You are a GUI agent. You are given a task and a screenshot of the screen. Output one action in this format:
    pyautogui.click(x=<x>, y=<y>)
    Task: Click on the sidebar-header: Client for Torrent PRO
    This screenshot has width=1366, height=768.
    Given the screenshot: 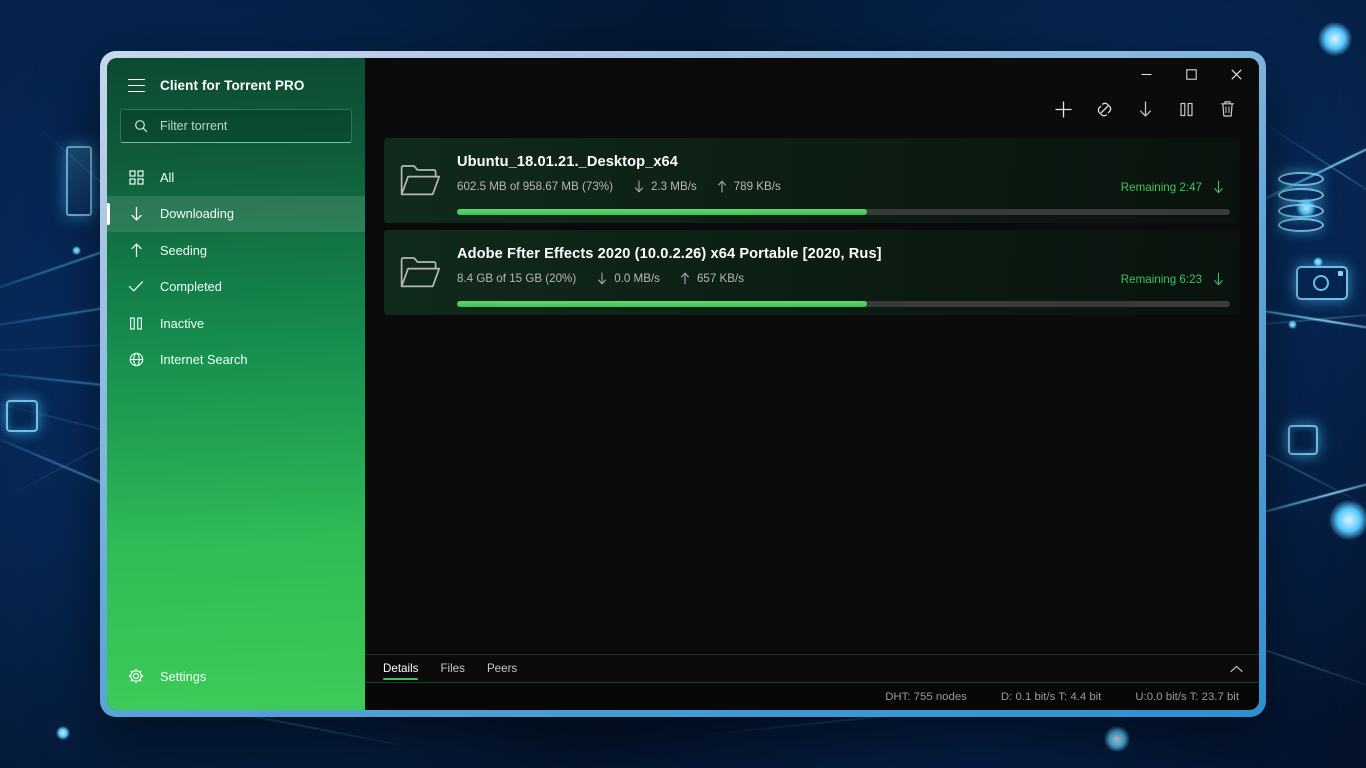 What is the action you would take?
    pyautogui.click(x=236, y=82)
    